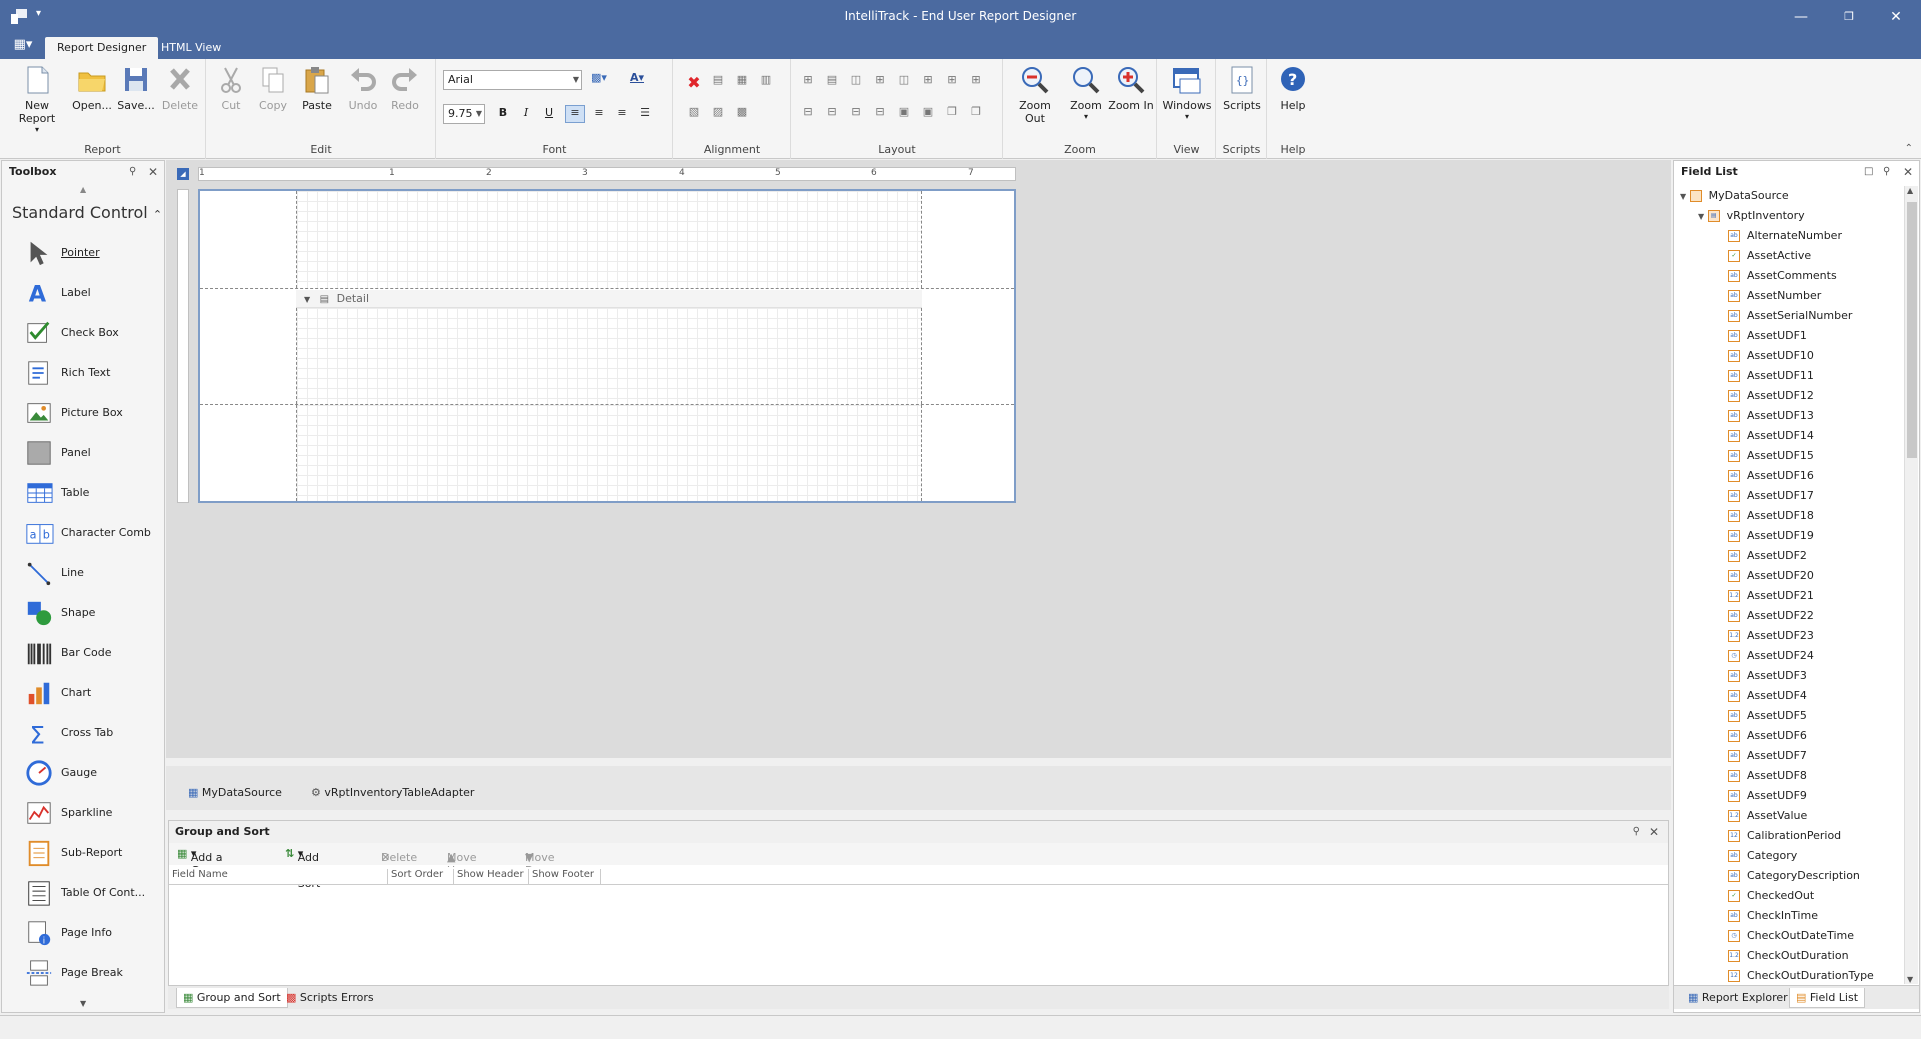  Describe the element at coordinates (599, 115) in the screenshot. I see `align-center-button: ≡` at that location.